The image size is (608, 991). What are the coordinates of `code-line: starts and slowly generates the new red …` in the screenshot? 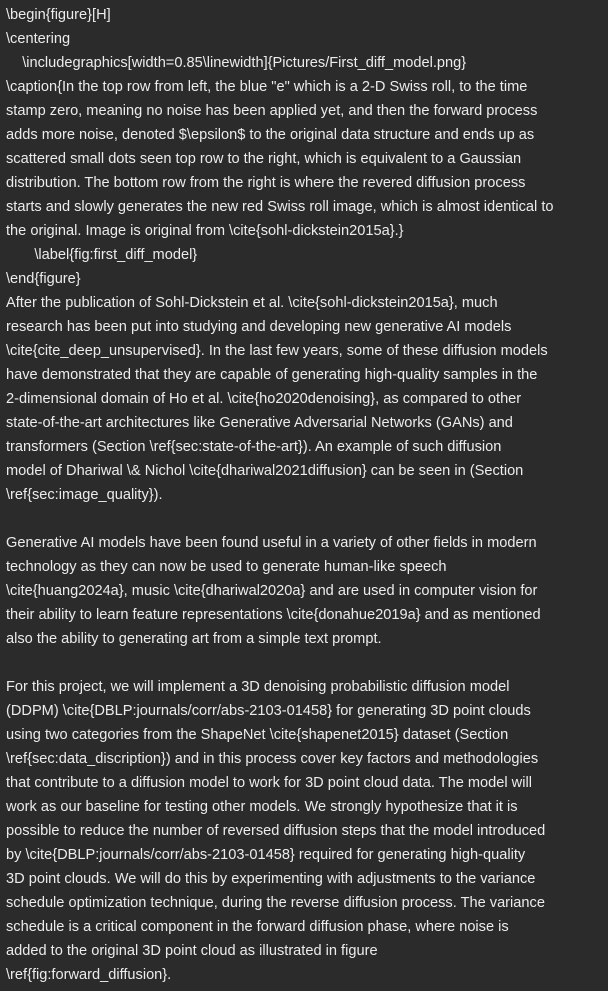 It's located at (280, 207).